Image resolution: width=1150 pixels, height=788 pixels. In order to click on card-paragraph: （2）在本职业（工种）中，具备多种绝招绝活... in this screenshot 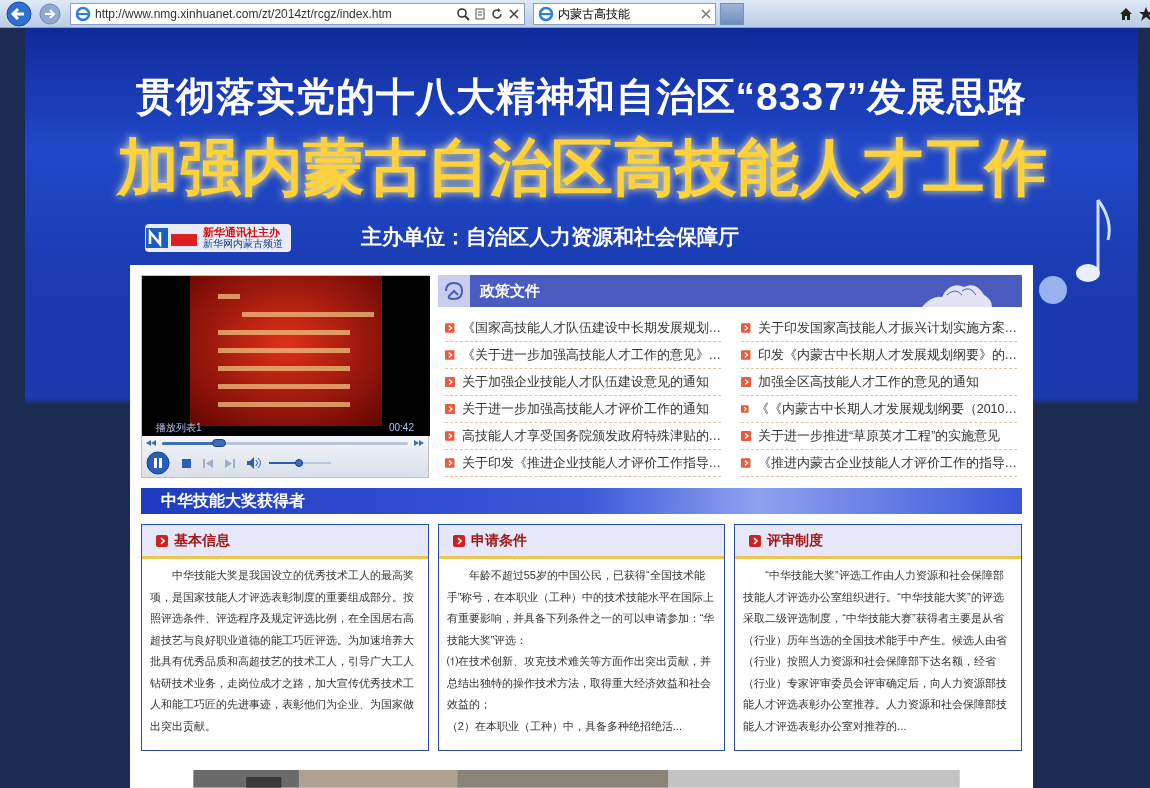, I will do `click(564, 726)`.